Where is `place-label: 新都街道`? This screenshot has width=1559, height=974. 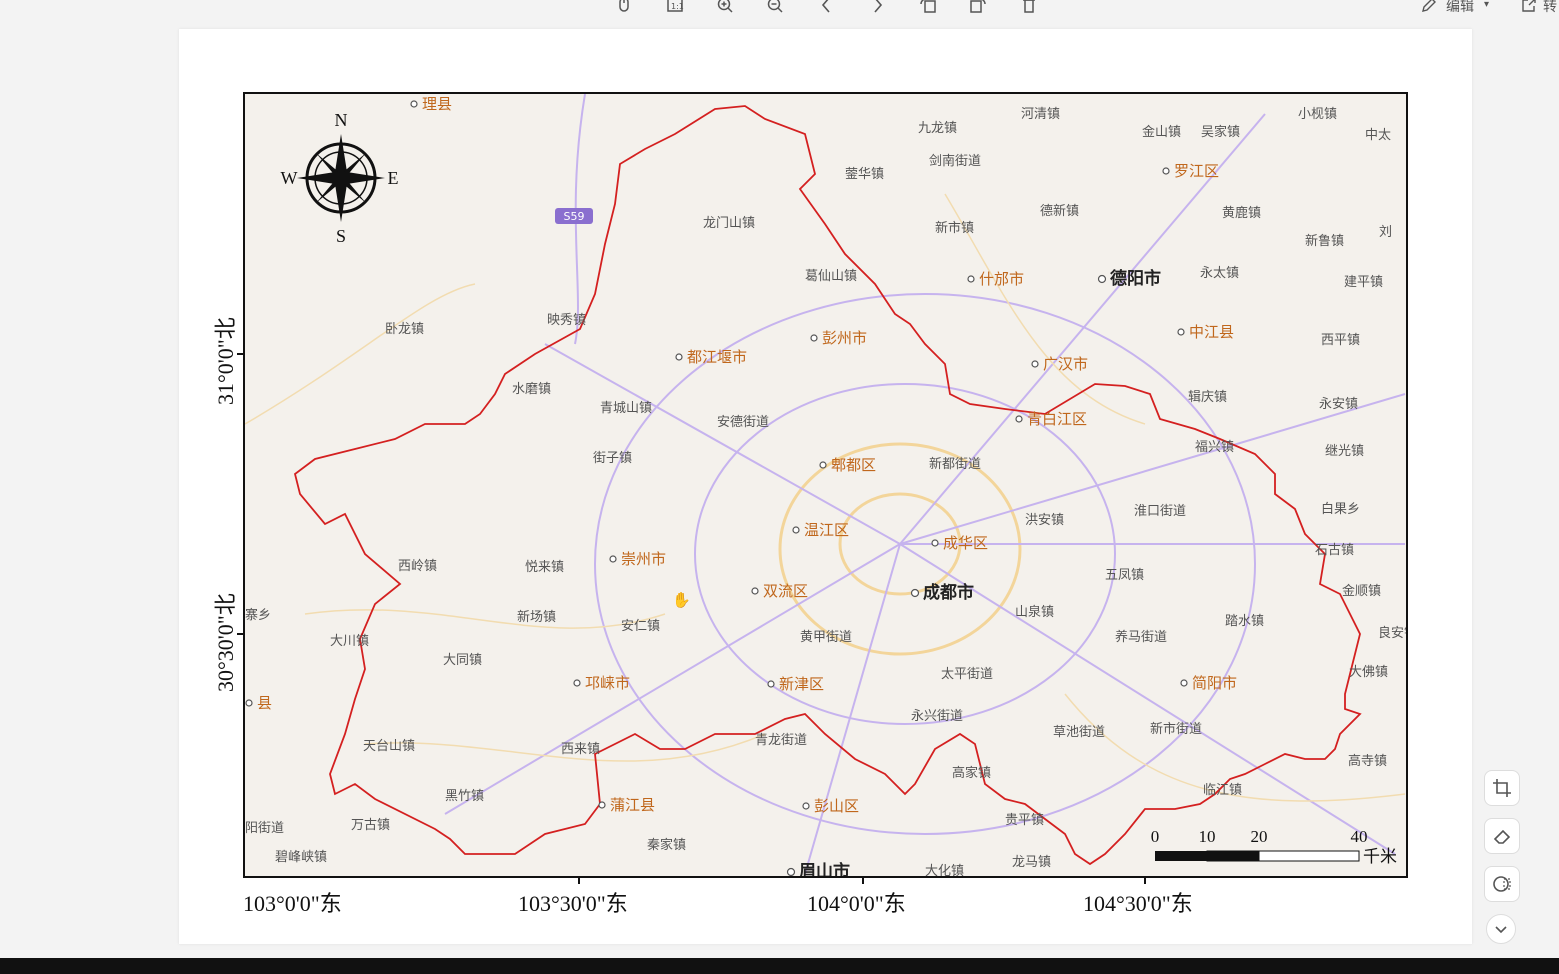
place-label: 新都街道 is located at coordinates (955, 464).